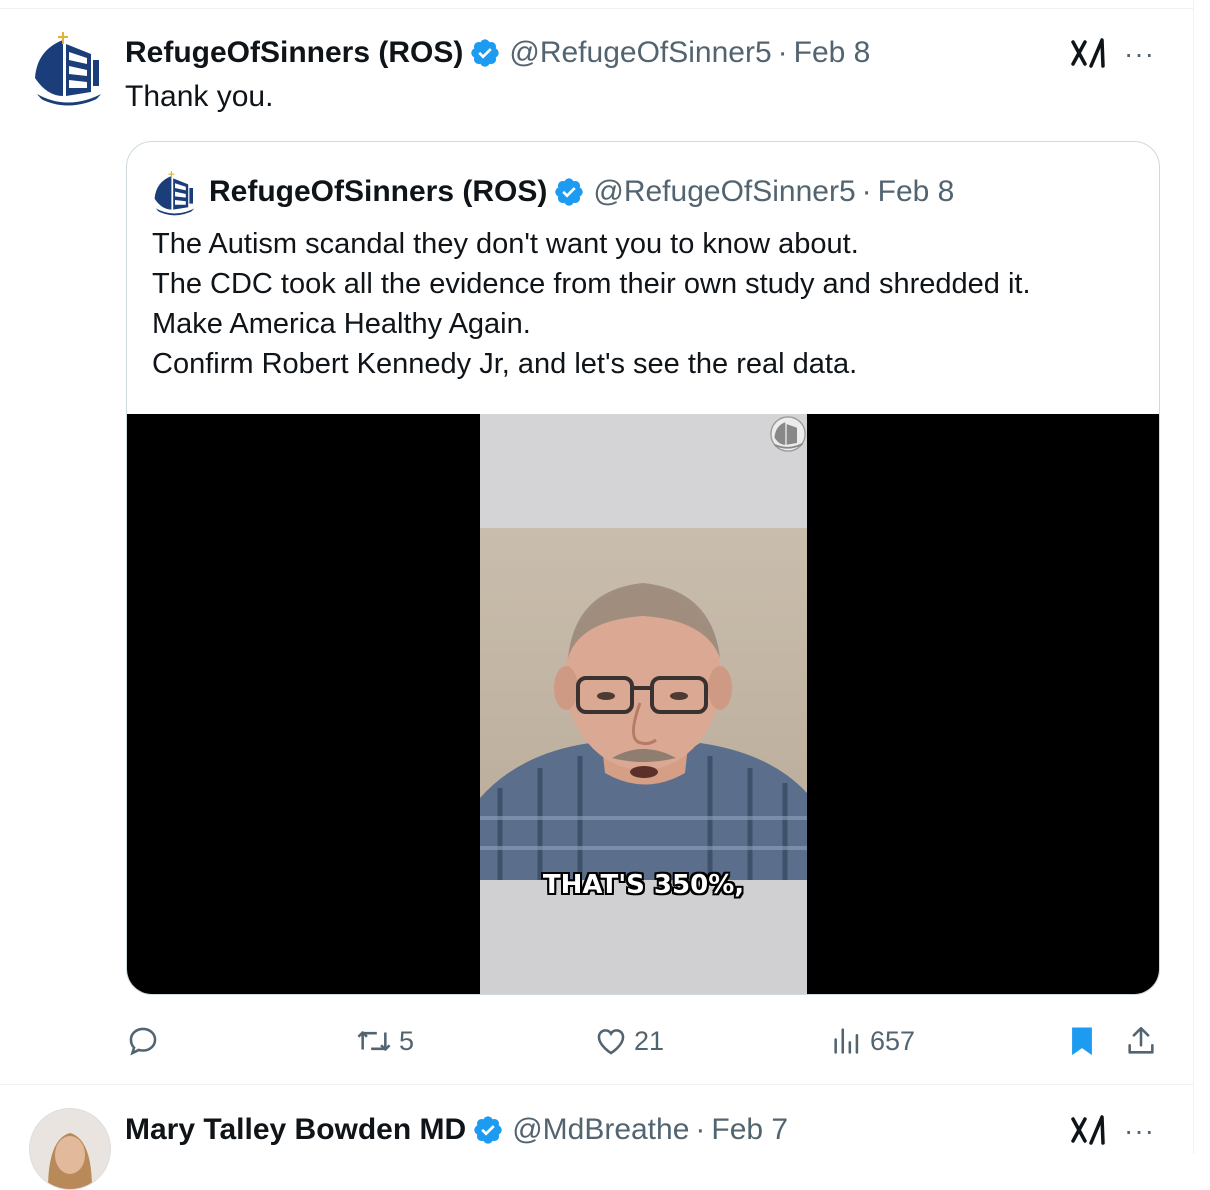  Describe the element at coordinates (611, 1041) in the screenshot. I see `like-icon` at that location.